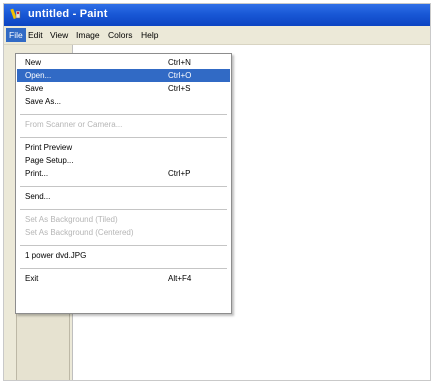  Describe the element at coordinates (149, 35) in the screenshot. I see `menu-help: Help` at that location.